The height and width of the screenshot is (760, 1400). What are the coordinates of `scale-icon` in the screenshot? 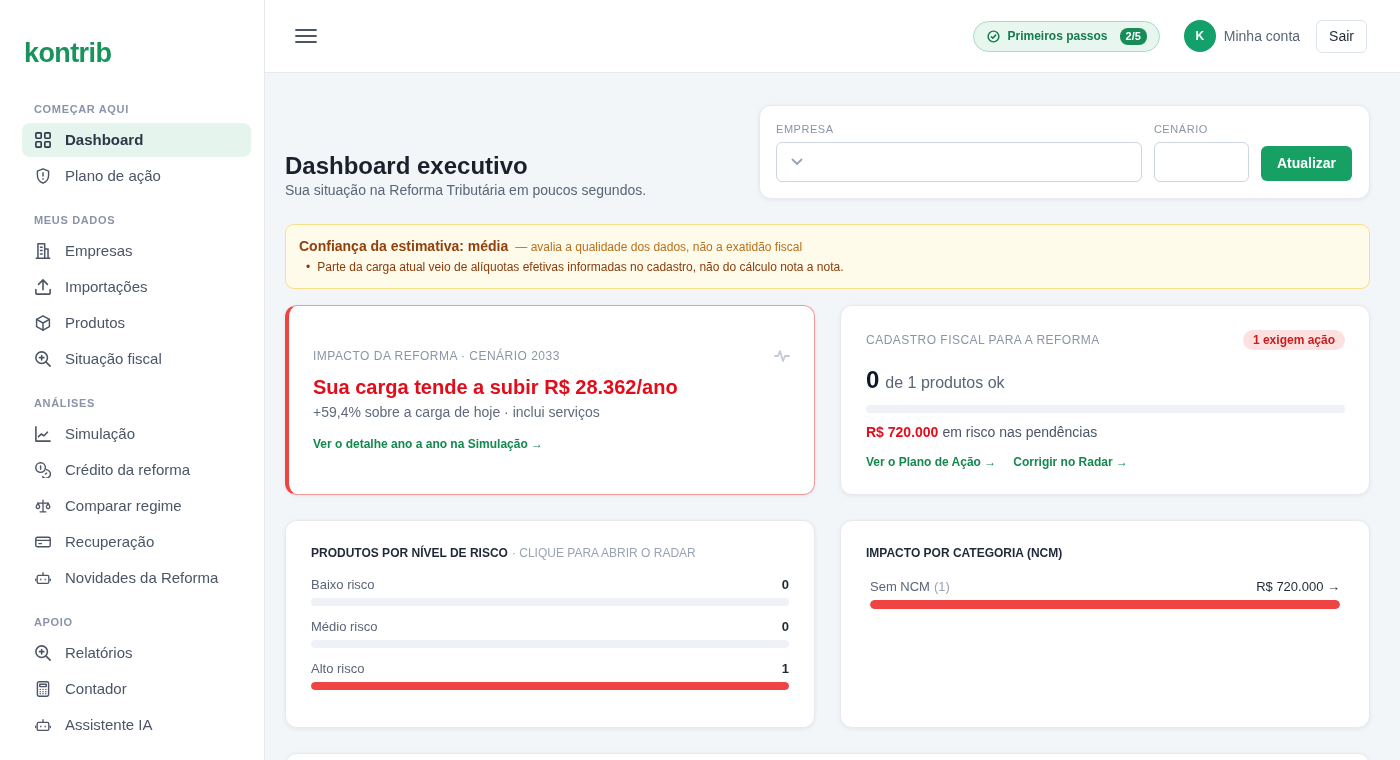 It's located at (43, 506).